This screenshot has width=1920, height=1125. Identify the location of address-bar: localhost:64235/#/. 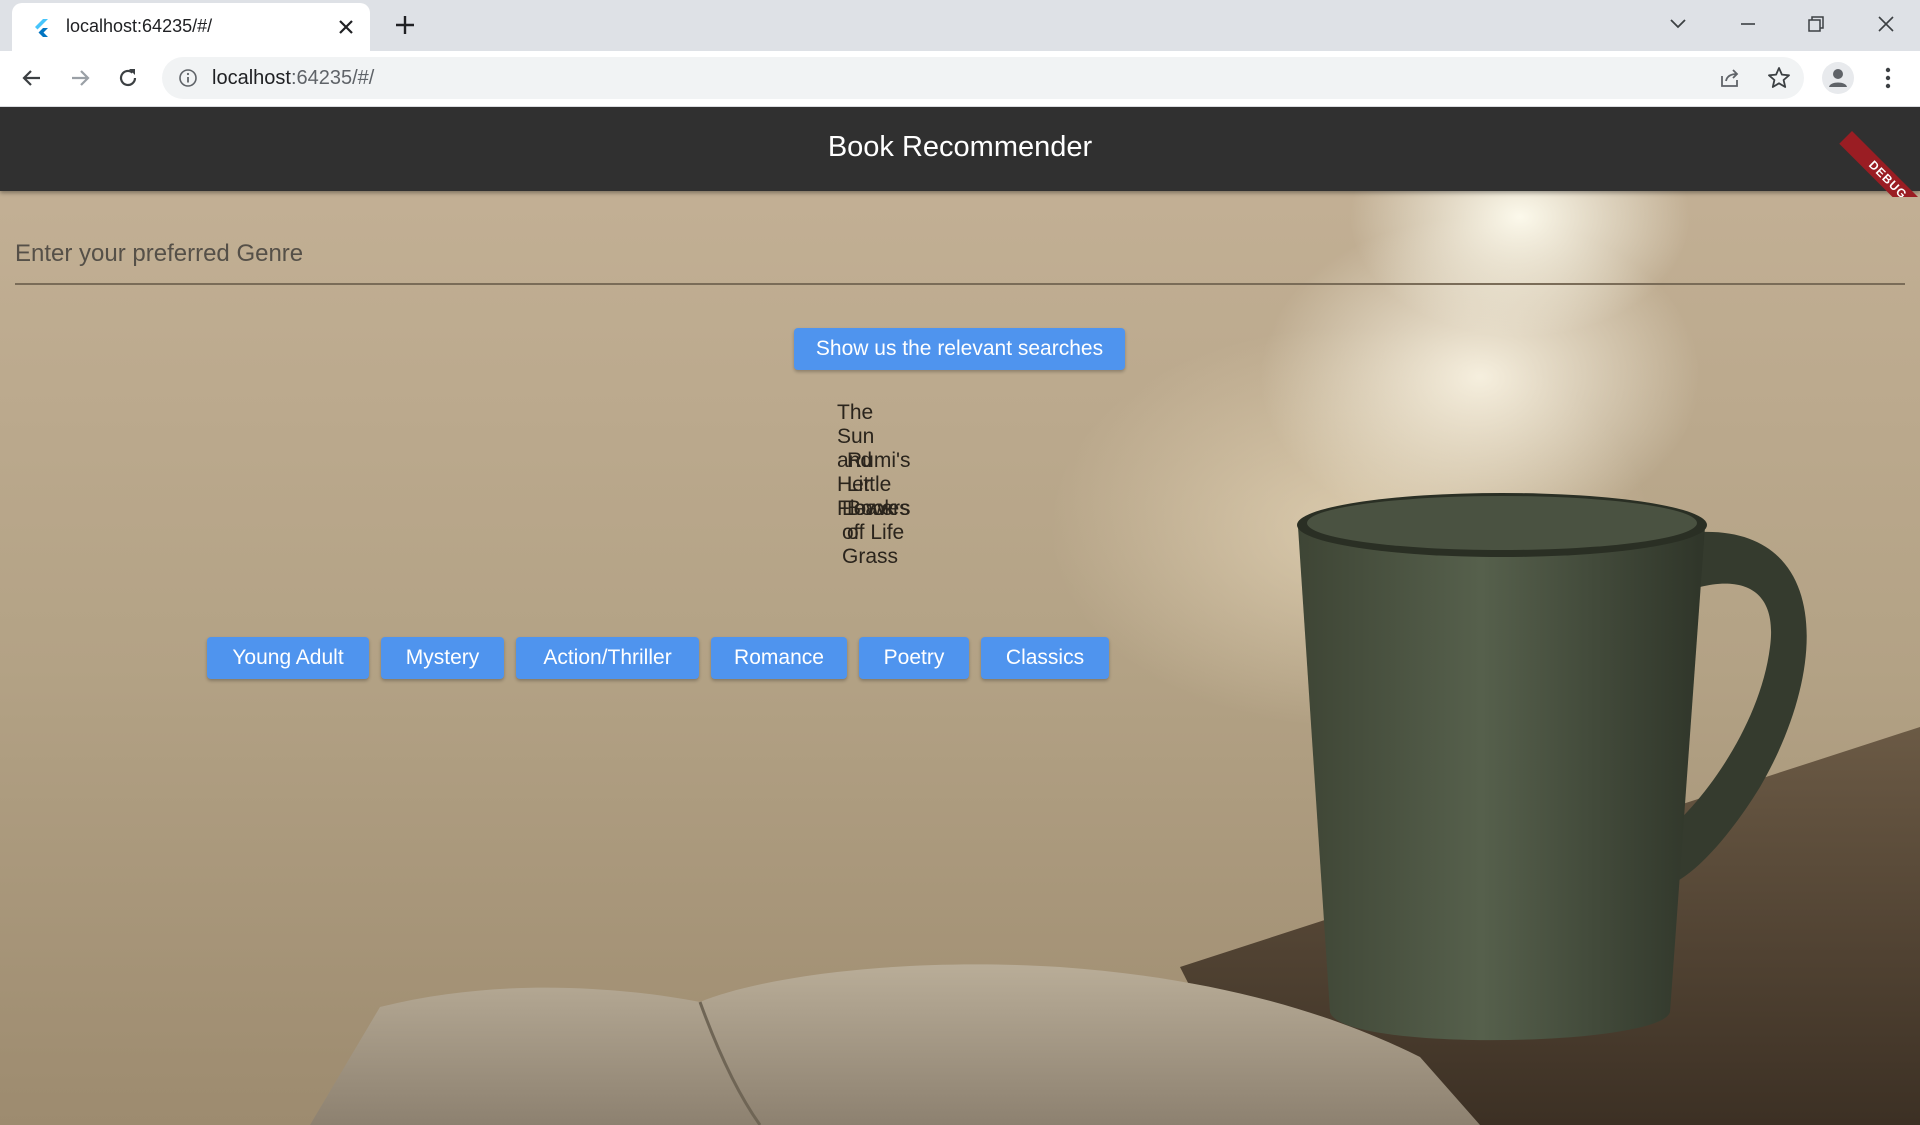
(983, 78).